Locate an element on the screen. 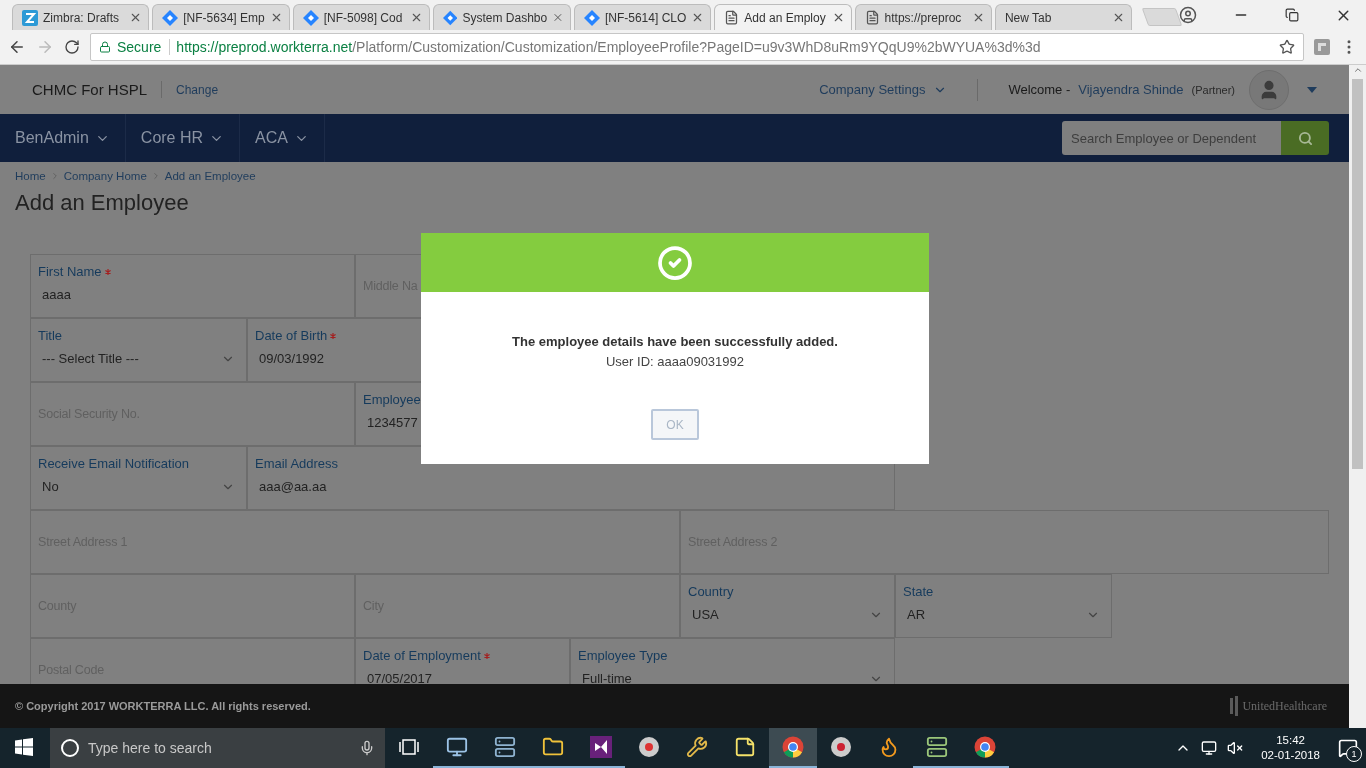  dialog-message: The employee details have been successfully added. is located at coordinates (675, 341).